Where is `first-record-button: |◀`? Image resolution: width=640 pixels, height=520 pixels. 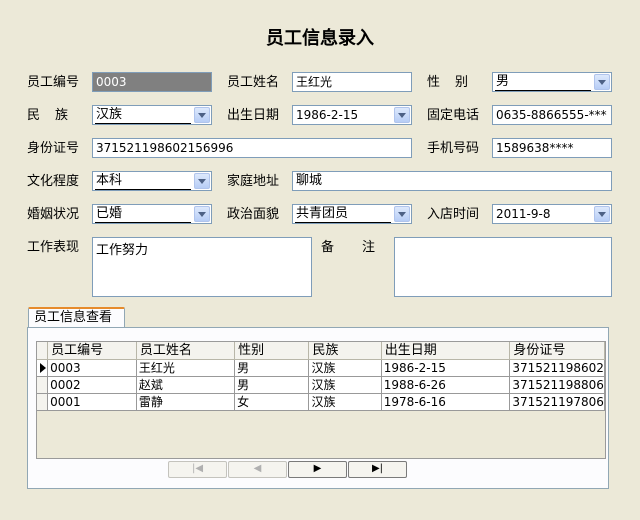 first-record-button: |◀ is located at coordinates (197, 469).